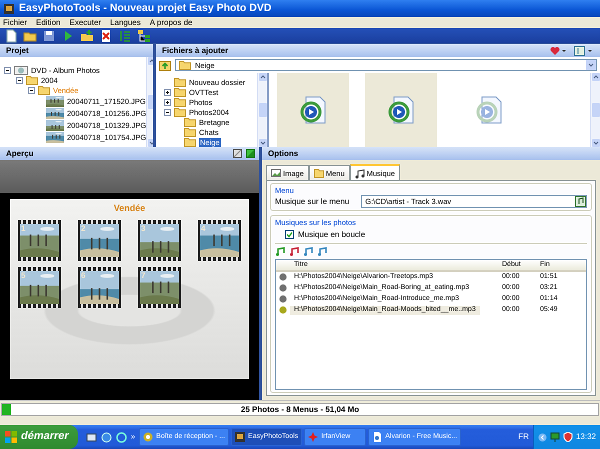  Describe the element at coordinates (83, 275) in the screenshot. I see `thumbnail-number: 6` at that location.